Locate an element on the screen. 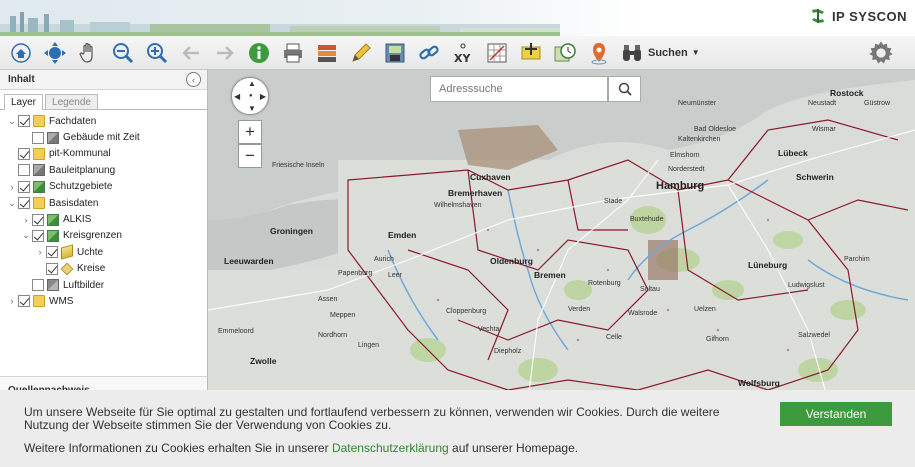 This screenshot has height=467, width=915. gear-icon is located at coordinates (881, 52).